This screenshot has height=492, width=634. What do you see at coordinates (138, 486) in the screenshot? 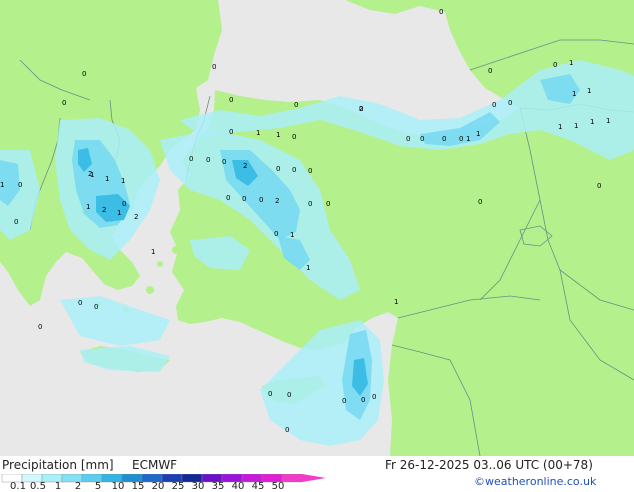
I see `legend-tick-label: 15` at bounding box center [138, 486].